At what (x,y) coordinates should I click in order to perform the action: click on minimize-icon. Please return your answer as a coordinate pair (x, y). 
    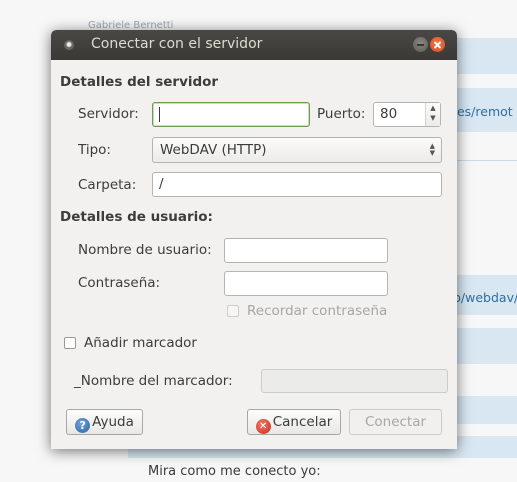
    Looking at the image, I should click on (420, 44).